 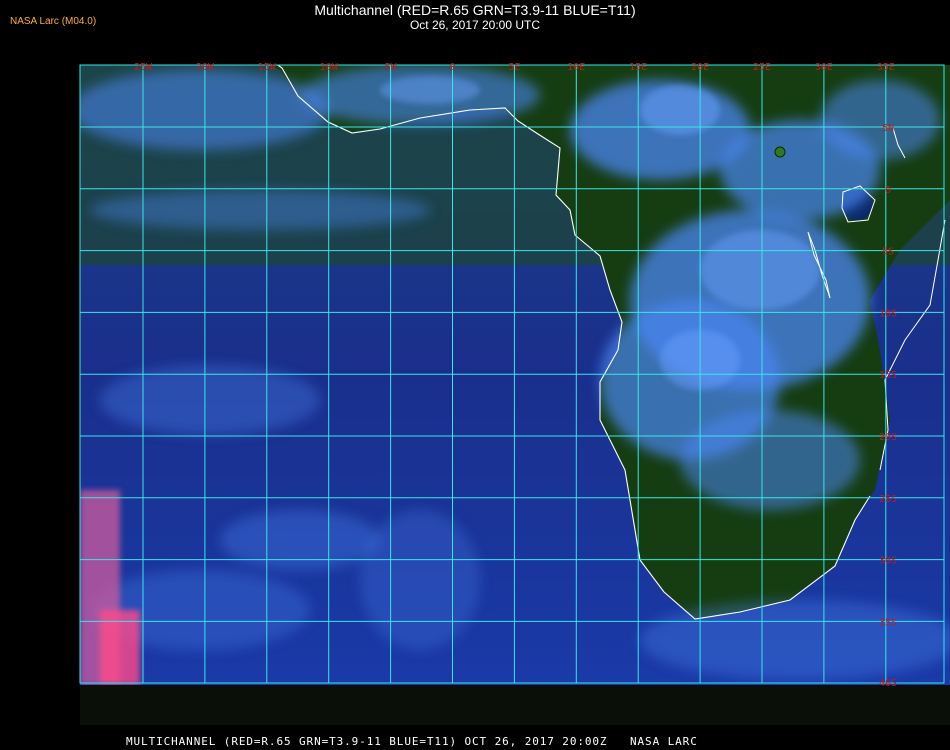 What do you see at coordinates (888, 252) in the screenshot?
I see `latitude-label: 5S` at bounding box center [888, 252].